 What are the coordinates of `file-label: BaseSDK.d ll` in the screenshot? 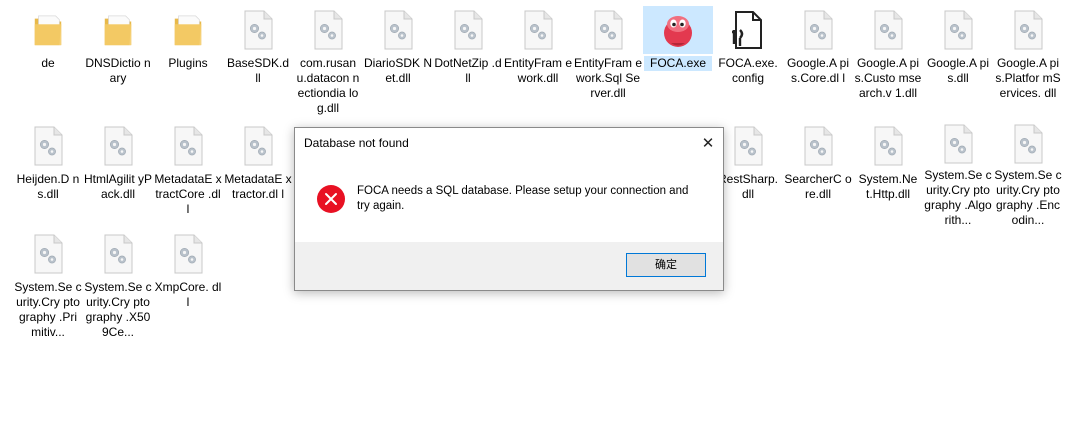 It's located at (258, 70).